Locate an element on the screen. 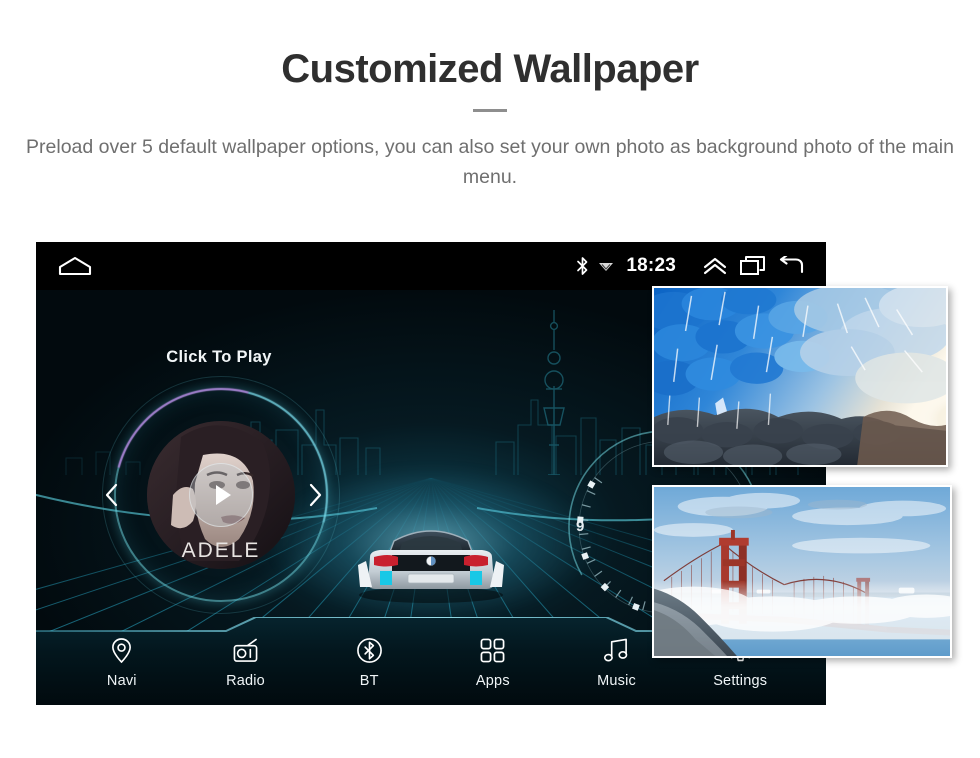 The height and width of the screenshot is (758, 980). ice-cave-wallpaper-thumbnail is located at coordinates (800, 376).